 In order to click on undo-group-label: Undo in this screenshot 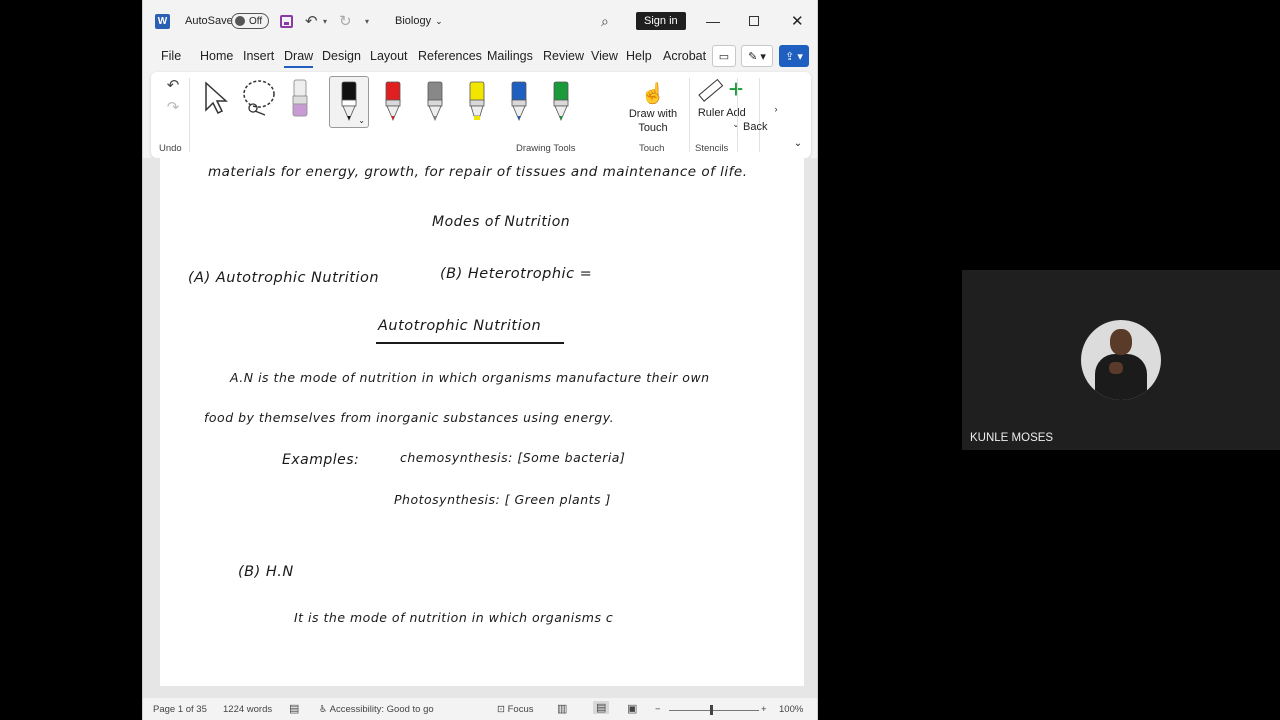, I will do `click(170, 148)`.